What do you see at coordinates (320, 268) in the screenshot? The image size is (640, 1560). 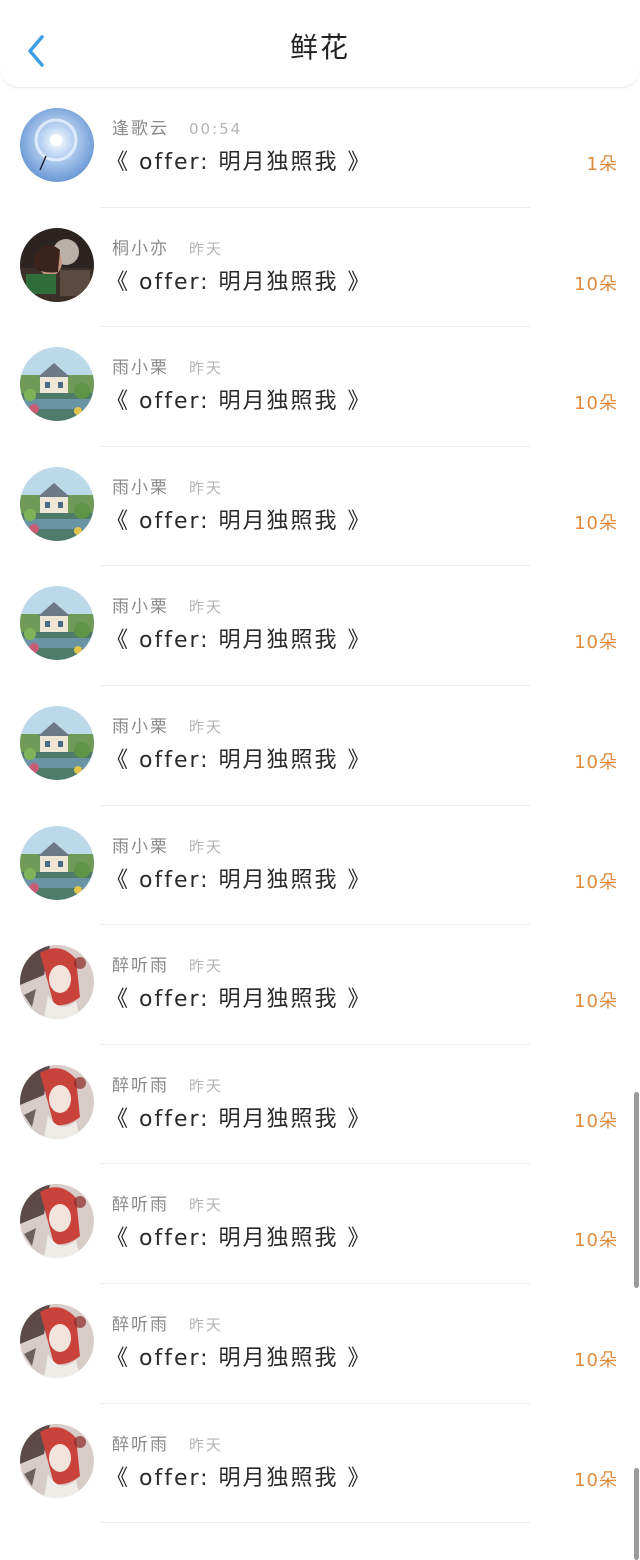 I see `list-item: 桐小亦 昨天 《 offer: 明月独照我 》 10朵` at bounding box center [320, 268].